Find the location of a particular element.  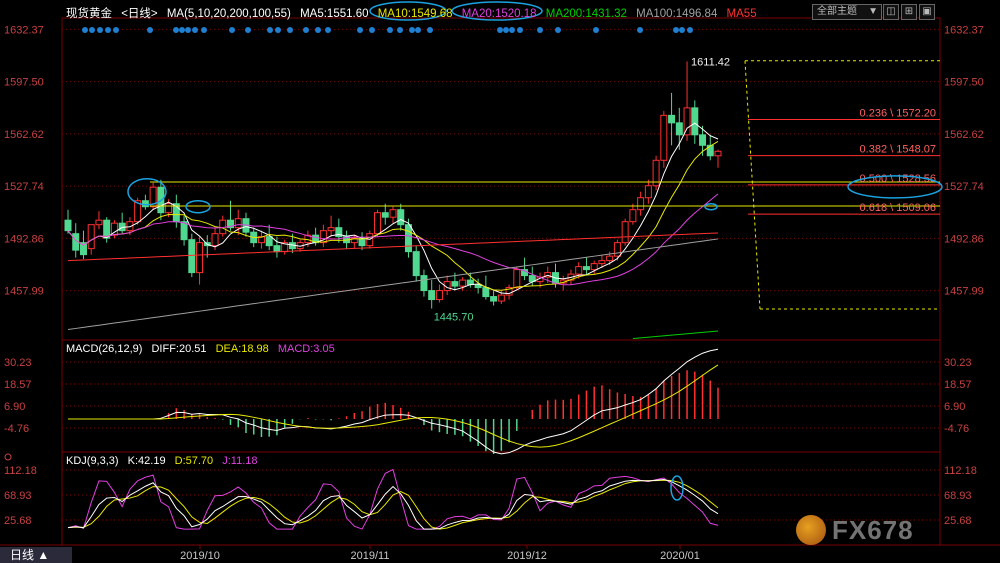

date-tick-label: 2019/11 is located at coordinates (370, 556).